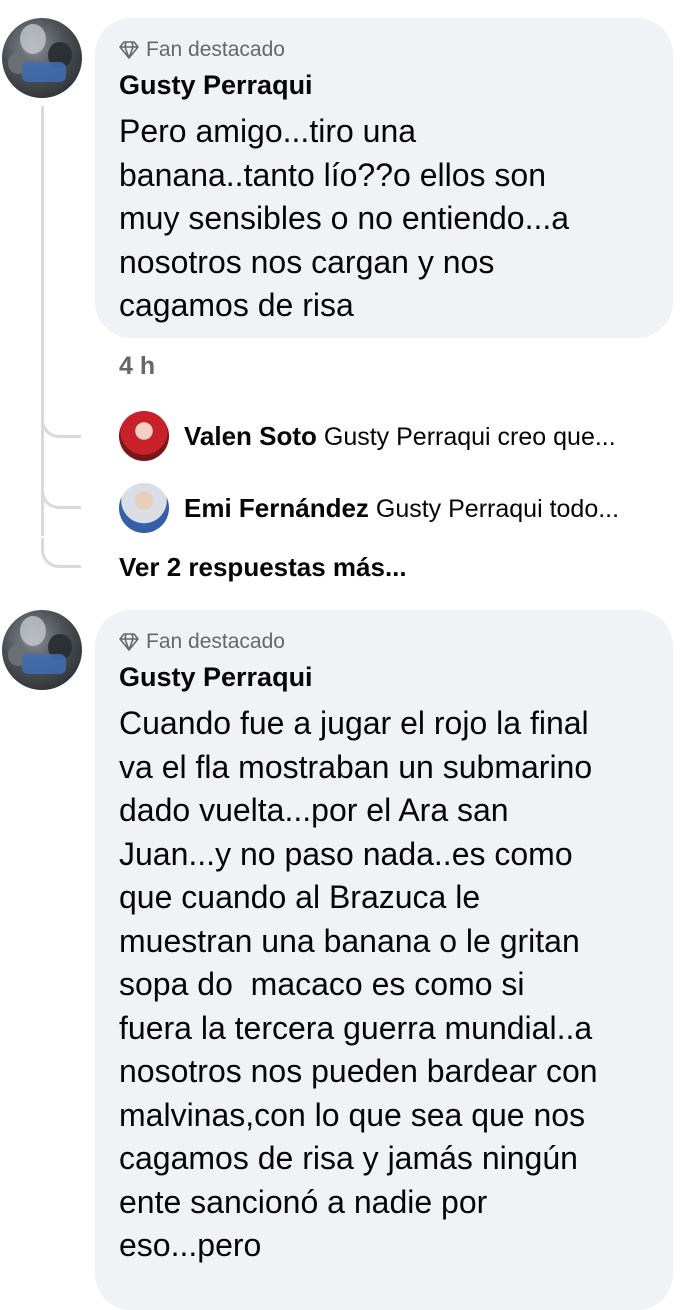 The image size is (698, 1310). Describe the element at coordinates (250, 436) in the screenshot. I see `reply-author: Valen Soto` at that location.